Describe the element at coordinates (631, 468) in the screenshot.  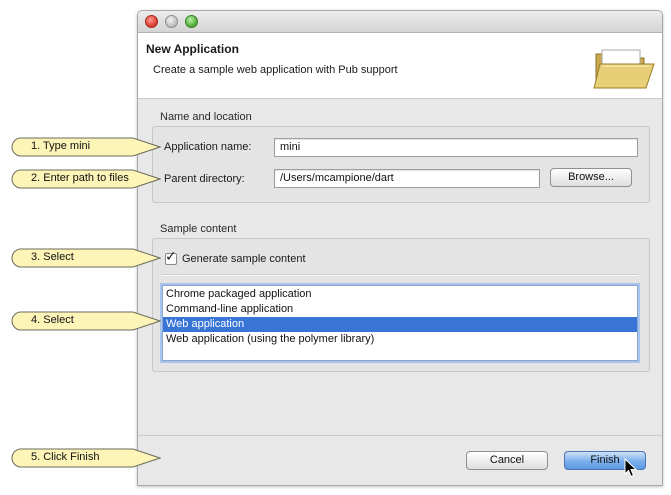
I see `mouse-cursor-icon` at that location.